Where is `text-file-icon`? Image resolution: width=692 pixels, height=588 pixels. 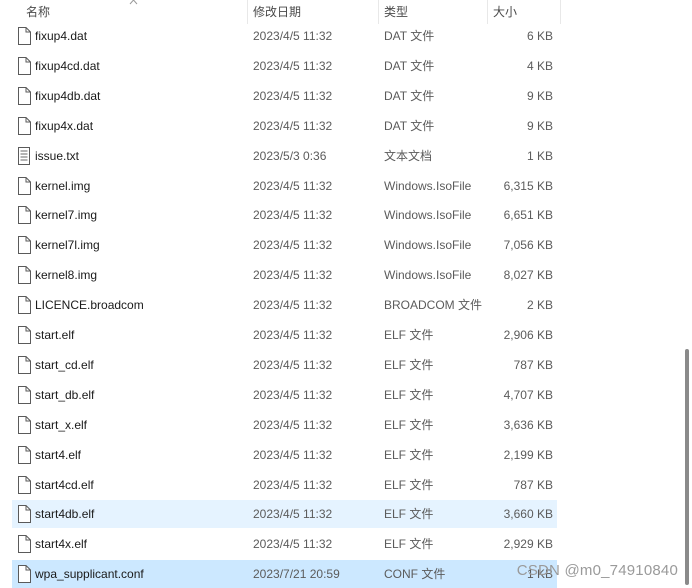
text-file-icon is located at coordinates (24, 155).